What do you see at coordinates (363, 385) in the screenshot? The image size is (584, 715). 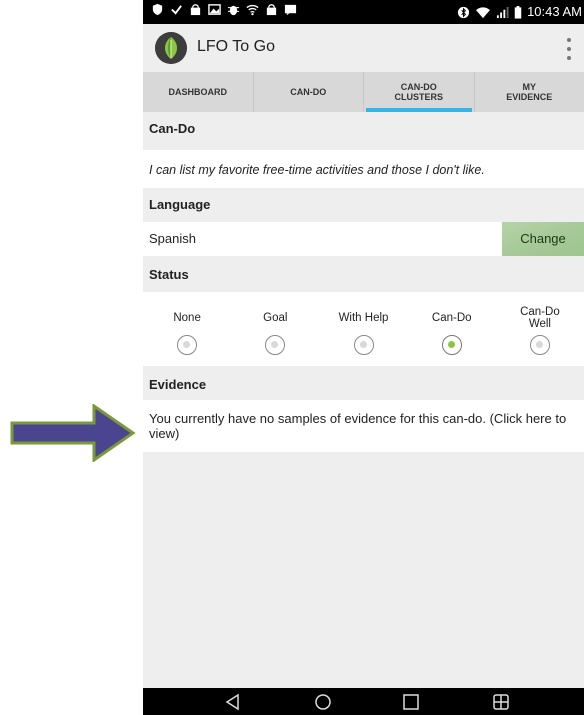 I see `evidence-header: Evidence` at bounding box center [363, 385].